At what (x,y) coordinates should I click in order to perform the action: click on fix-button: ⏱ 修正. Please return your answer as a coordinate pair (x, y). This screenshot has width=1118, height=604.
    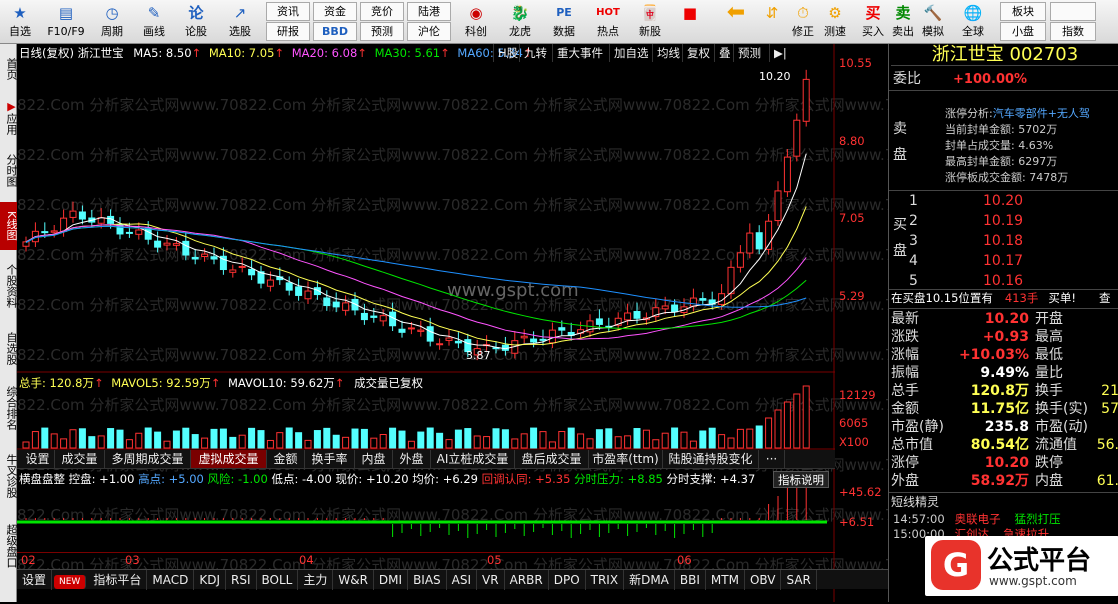
    Looking at the image, I should click on (803, 22).